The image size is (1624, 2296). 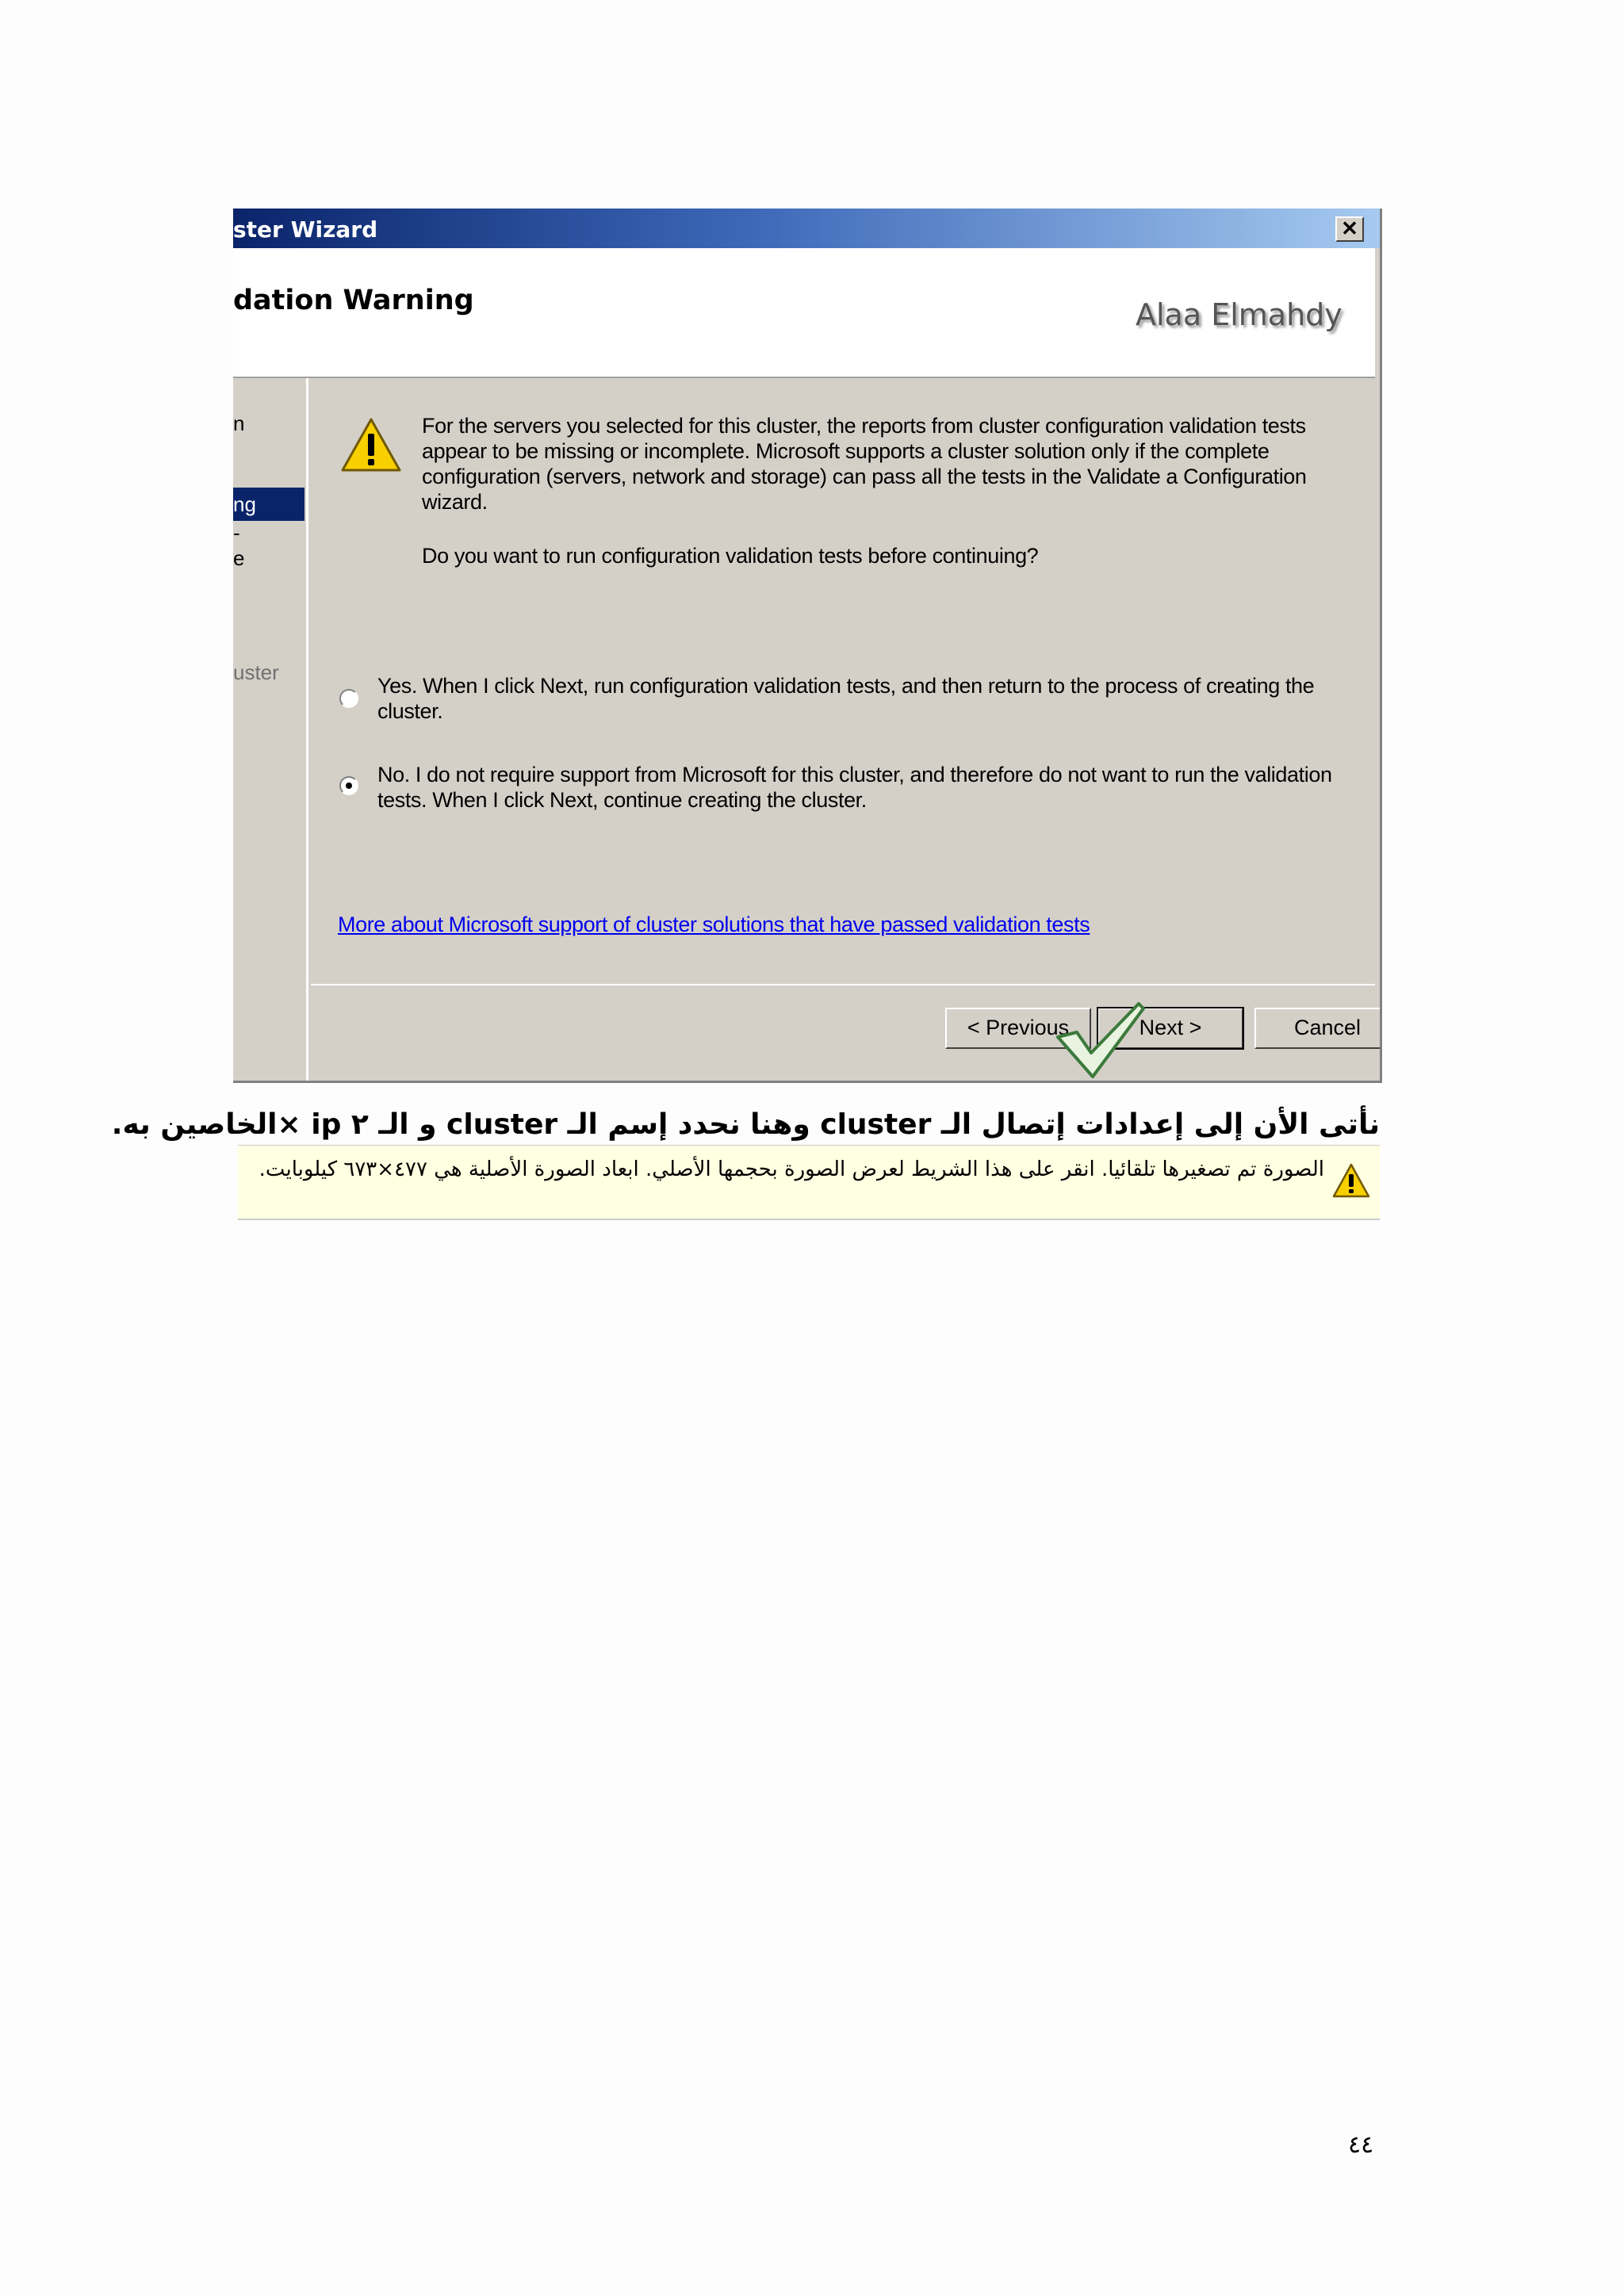 I want to click on page-number: ٤٤, so click(x=1361, y=2145).